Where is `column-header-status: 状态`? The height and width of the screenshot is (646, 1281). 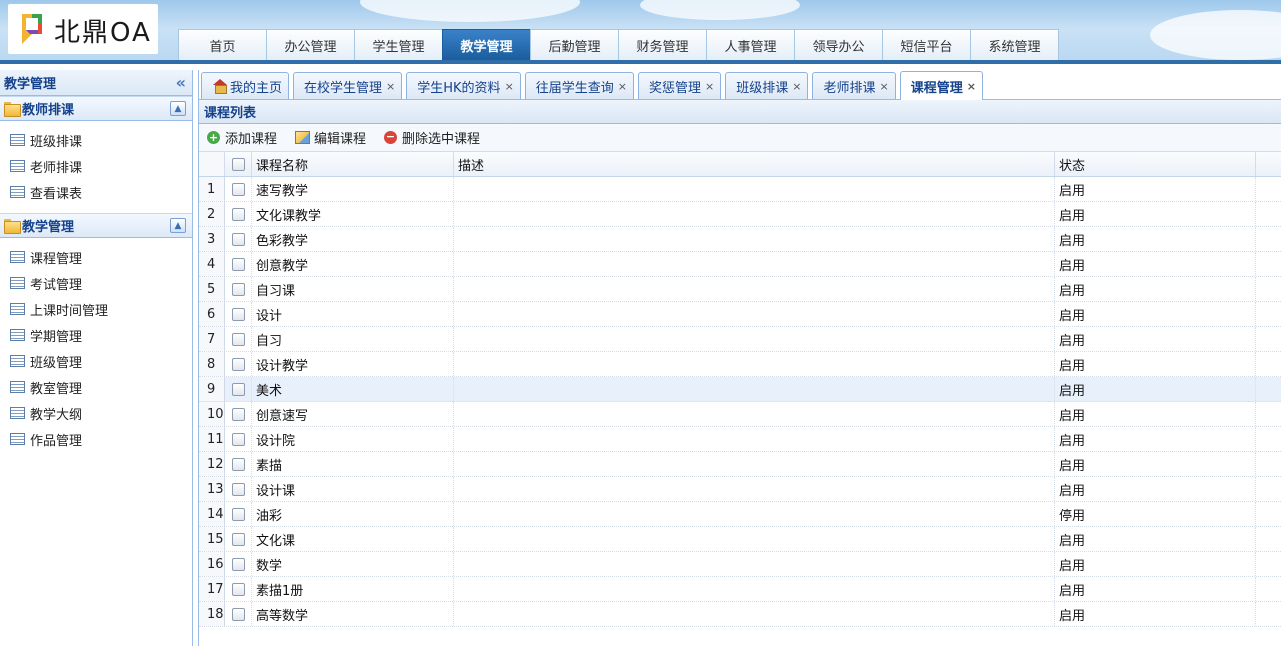 column-header-status: 状态 is located at coordinates (1155, 164).